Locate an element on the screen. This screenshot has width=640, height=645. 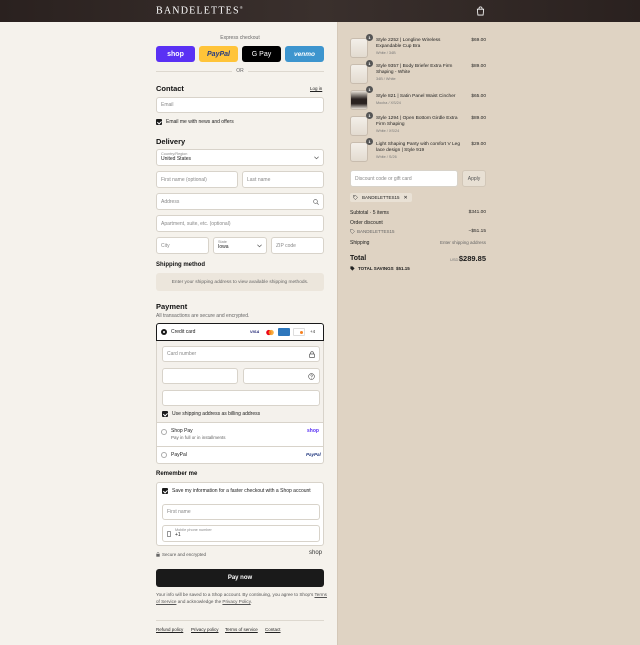
help-icon is located at coordinates (311, 376).